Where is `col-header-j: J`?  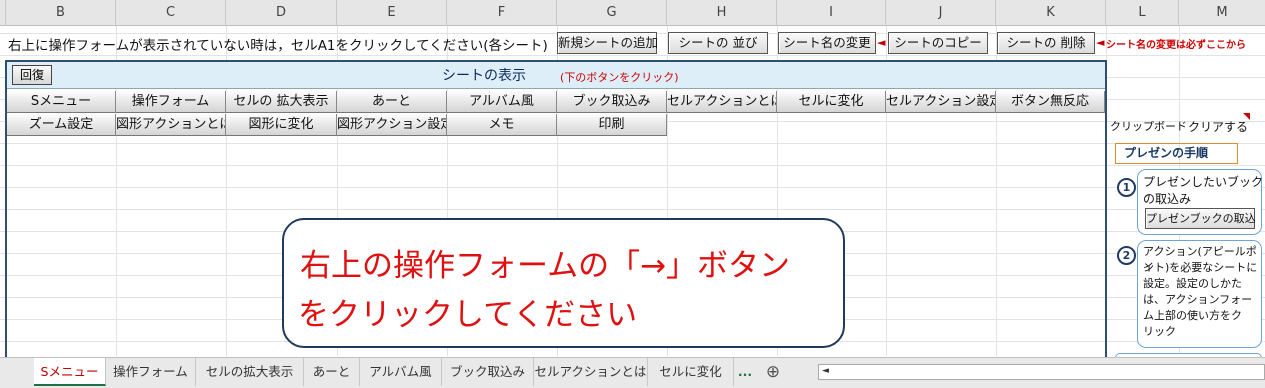 col-header-j: J is located at coordinates (941, 13).